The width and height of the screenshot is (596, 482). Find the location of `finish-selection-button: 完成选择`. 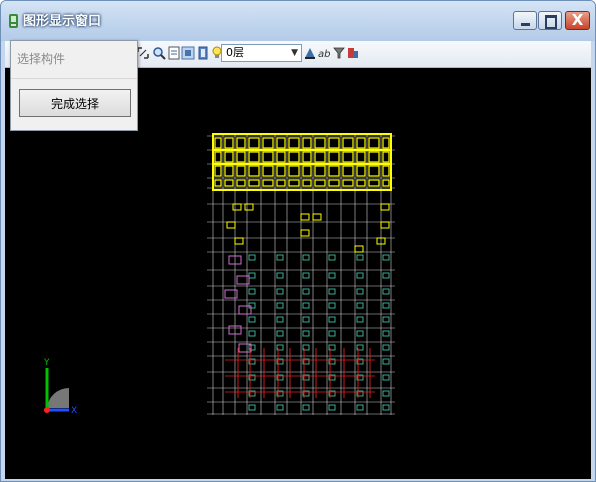

finish-selection-button: 完成选择 is located at coordinates (75, 103).